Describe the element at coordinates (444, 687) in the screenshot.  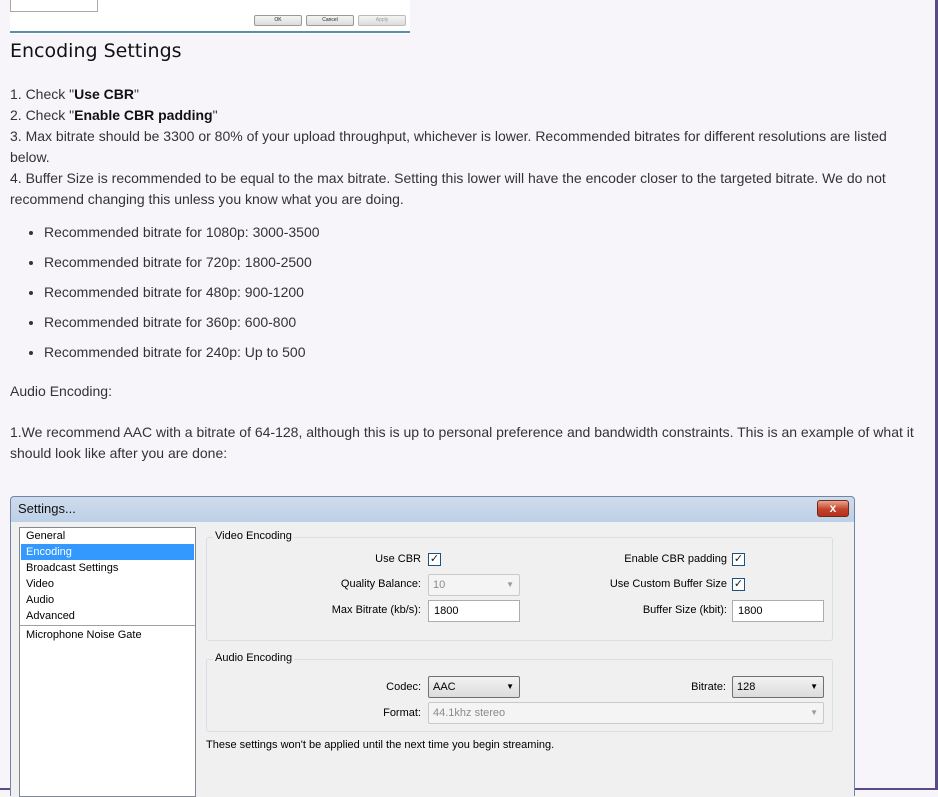
I see `codec-value: AAC` at that location.